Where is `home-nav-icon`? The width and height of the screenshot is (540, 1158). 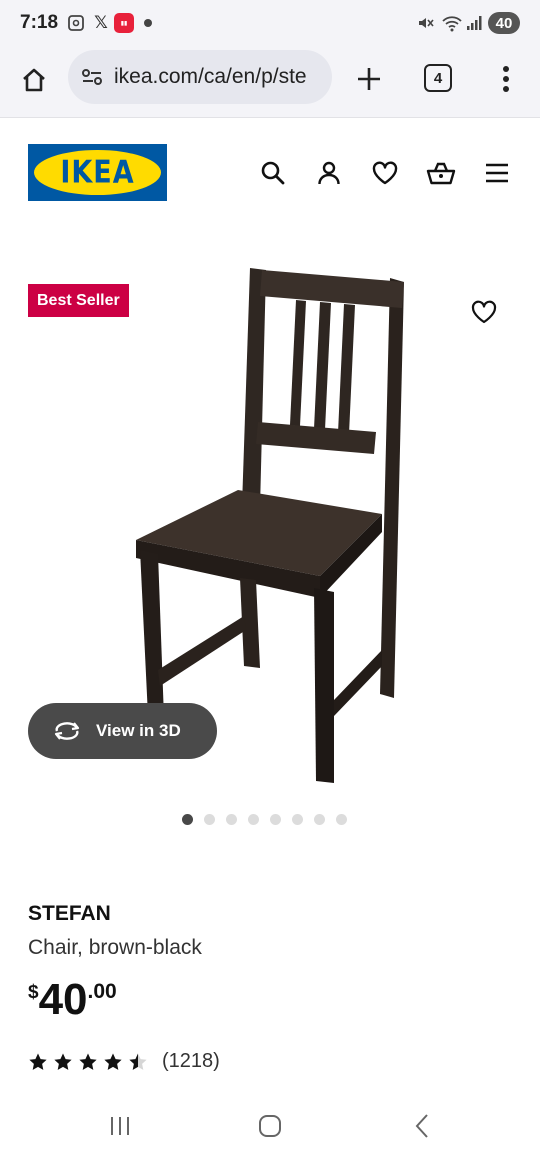
home-nav-icon is located at coordinates (270, 1126).